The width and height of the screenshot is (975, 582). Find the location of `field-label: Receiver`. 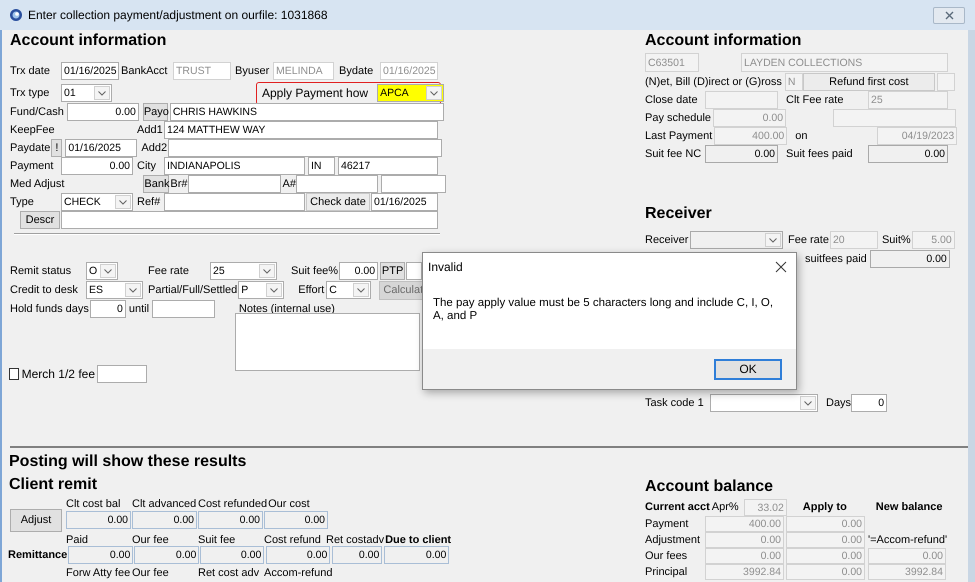

field-label: Receiver is located at coordinates (667, 240).